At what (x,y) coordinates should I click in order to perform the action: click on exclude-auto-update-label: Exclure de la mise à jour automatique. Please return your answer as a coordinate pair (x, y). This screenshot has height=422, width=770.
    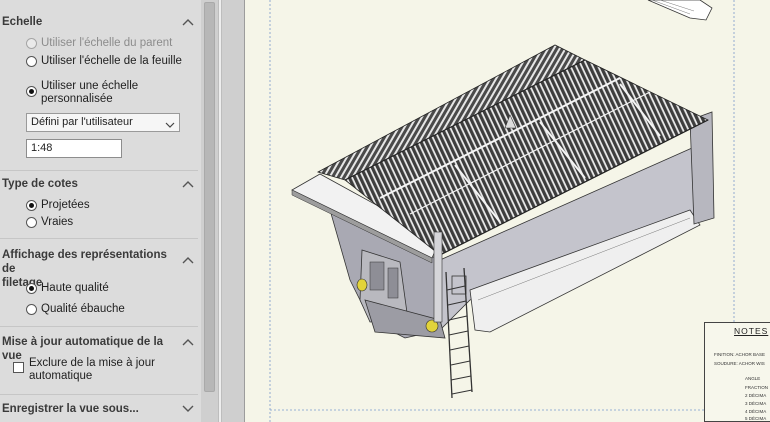
    Looking at the image, I should click on (92, 370).